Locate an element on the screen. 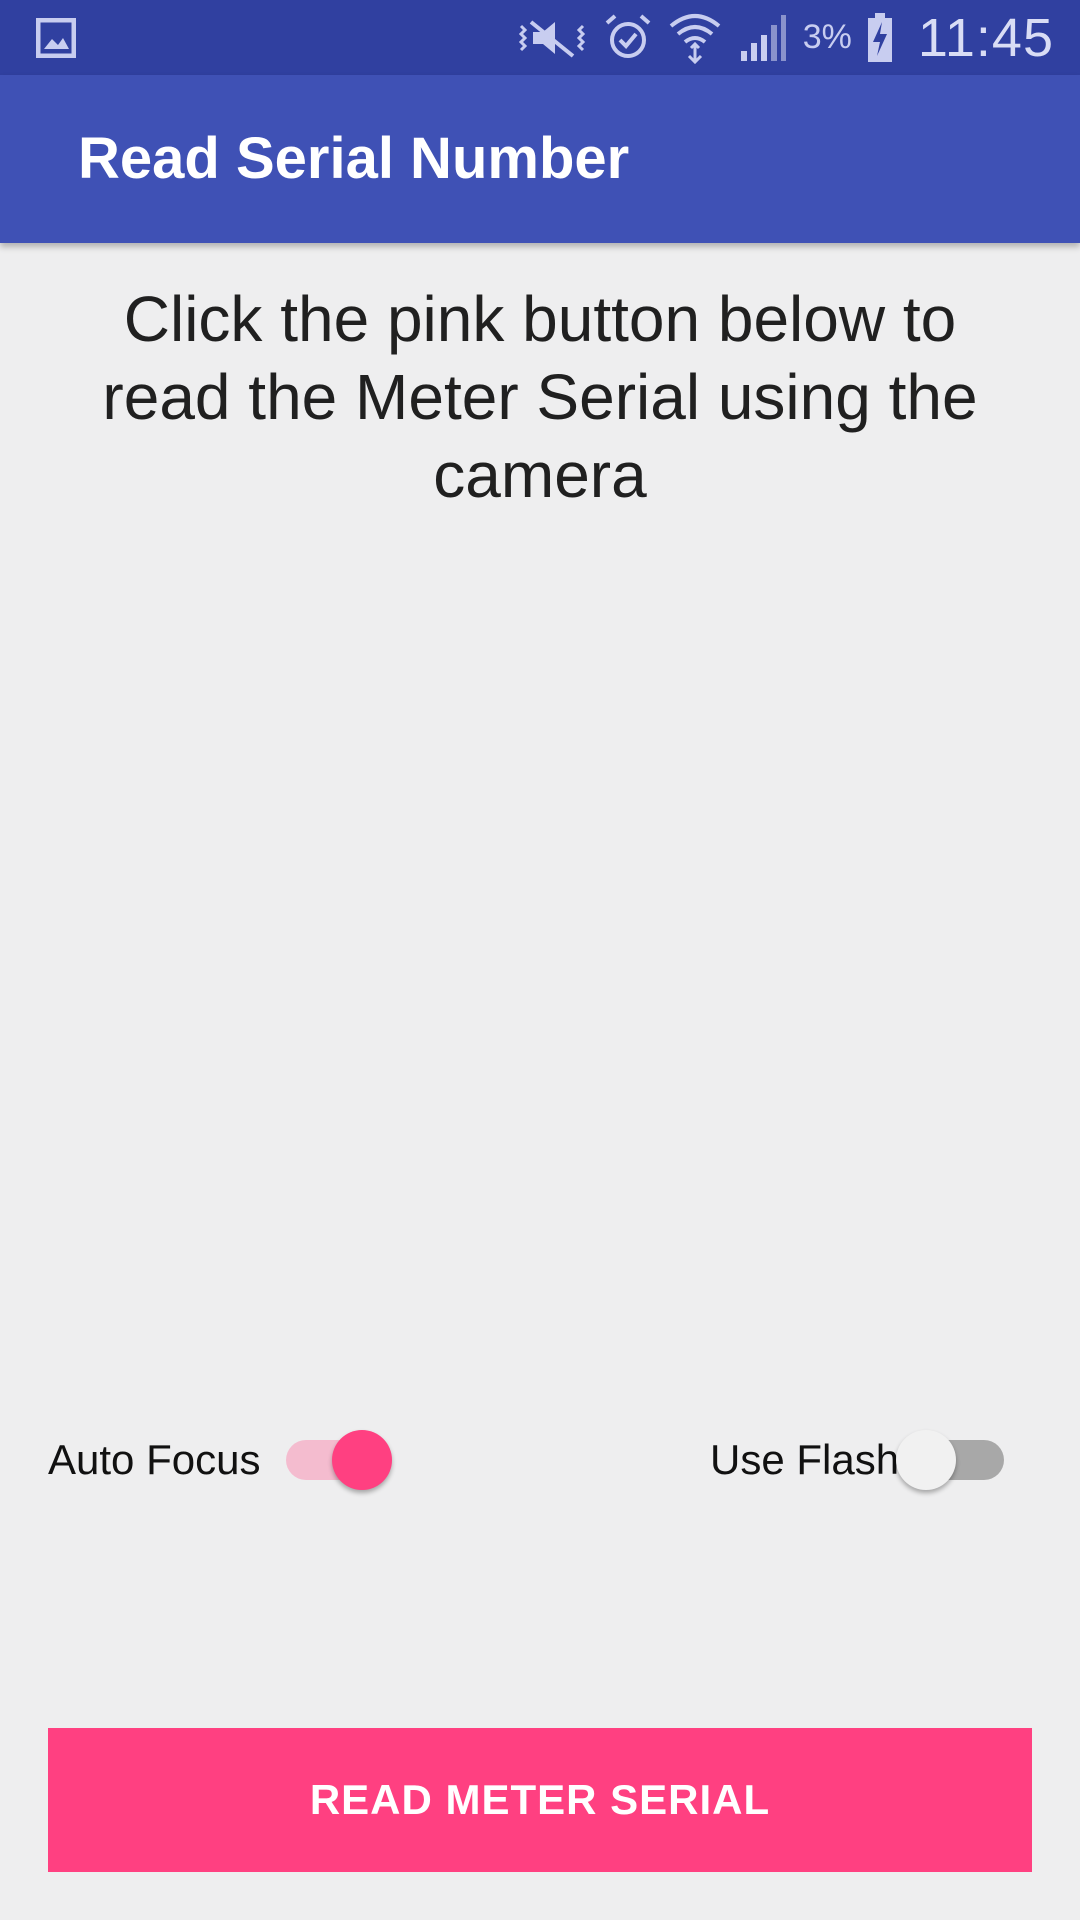  auto-focus-switch is located at coordinates (339, 1460).